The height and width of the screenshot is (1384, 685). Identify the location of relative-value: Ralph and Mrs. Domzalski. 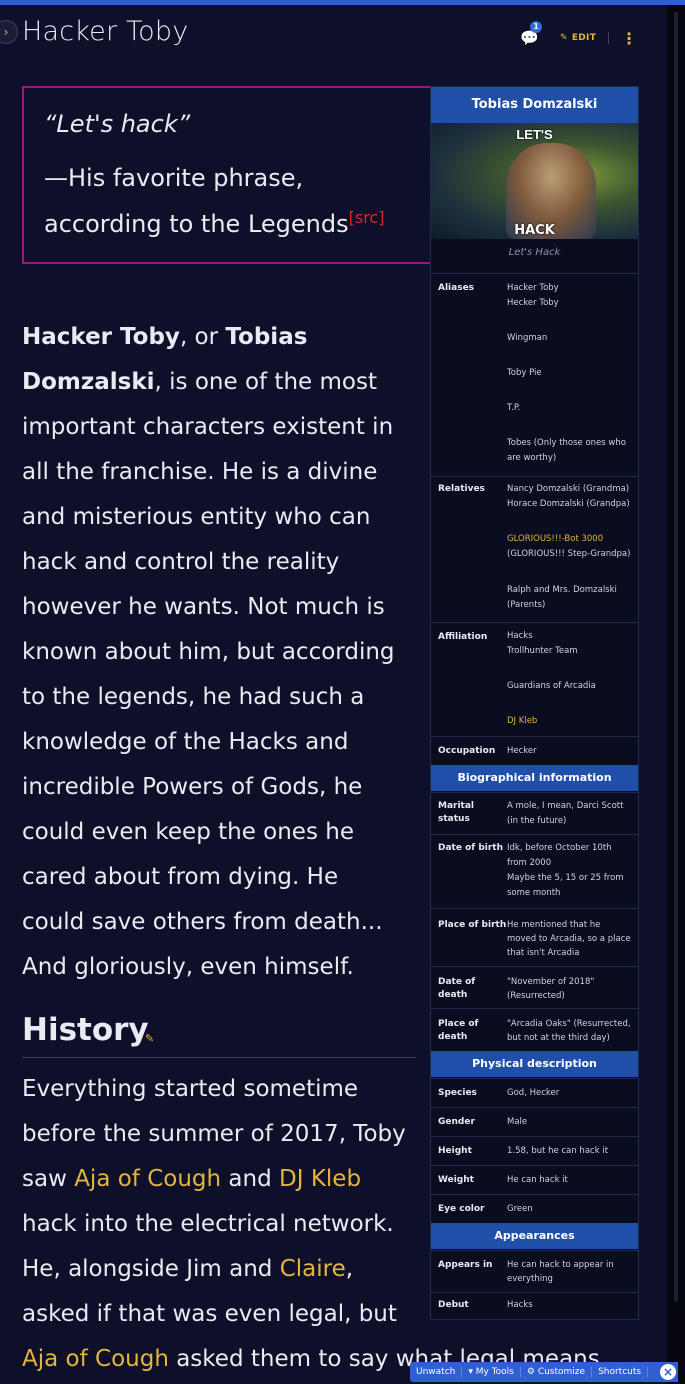
(562, 590).